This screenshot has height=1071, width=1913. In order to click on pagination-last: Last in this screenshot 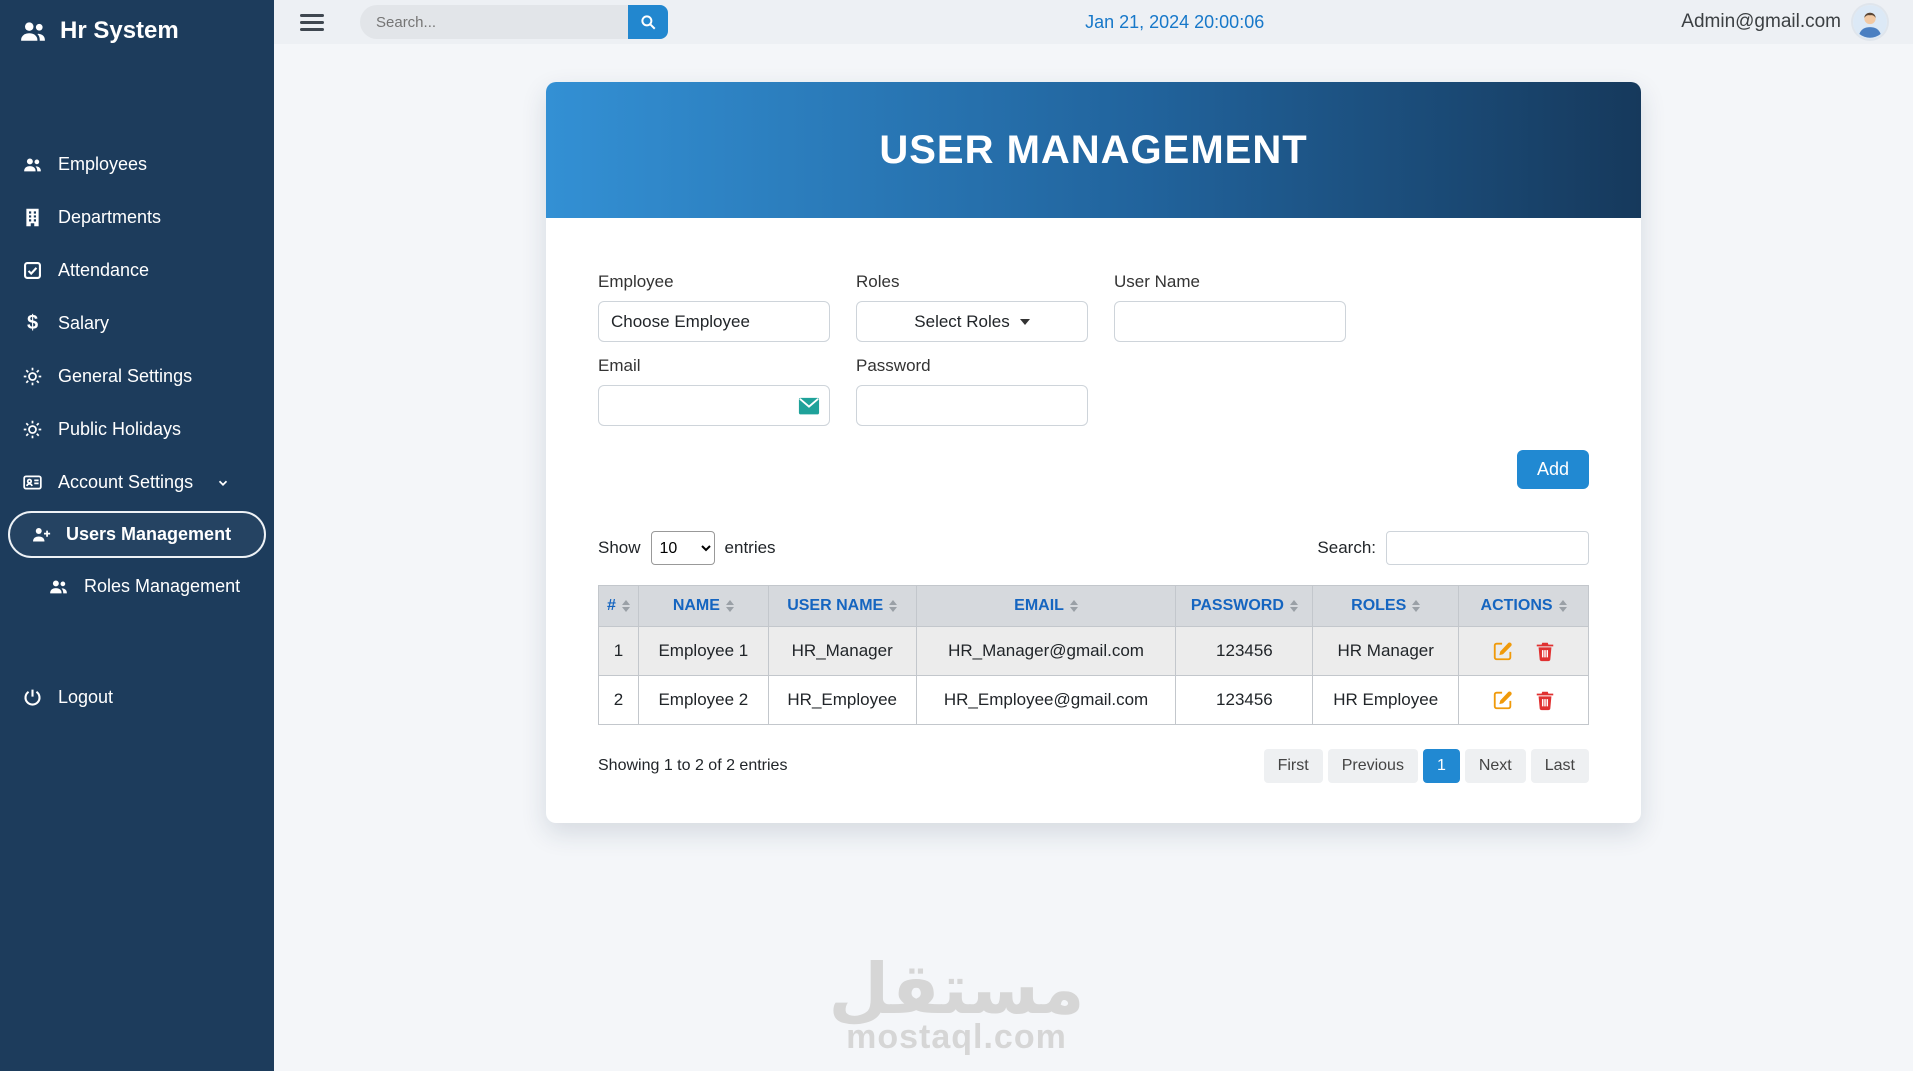, I will do `click(1559, 766)`.